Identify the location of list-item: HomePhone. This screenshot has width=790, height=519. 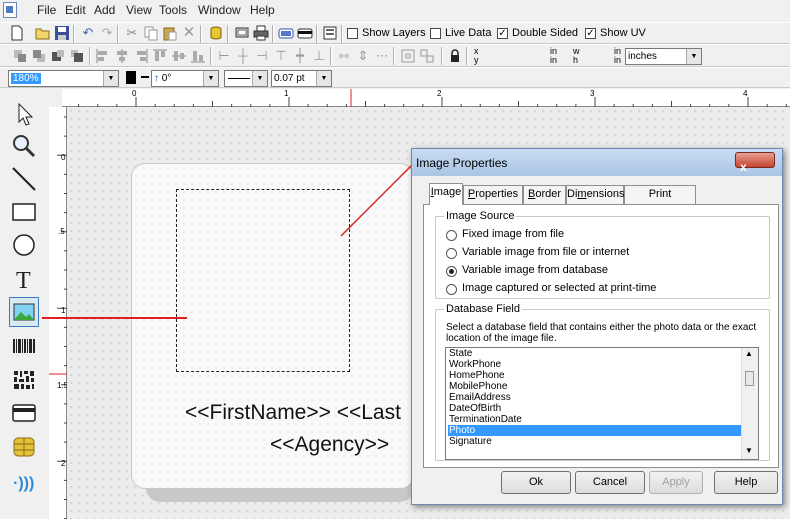
(596, 375).